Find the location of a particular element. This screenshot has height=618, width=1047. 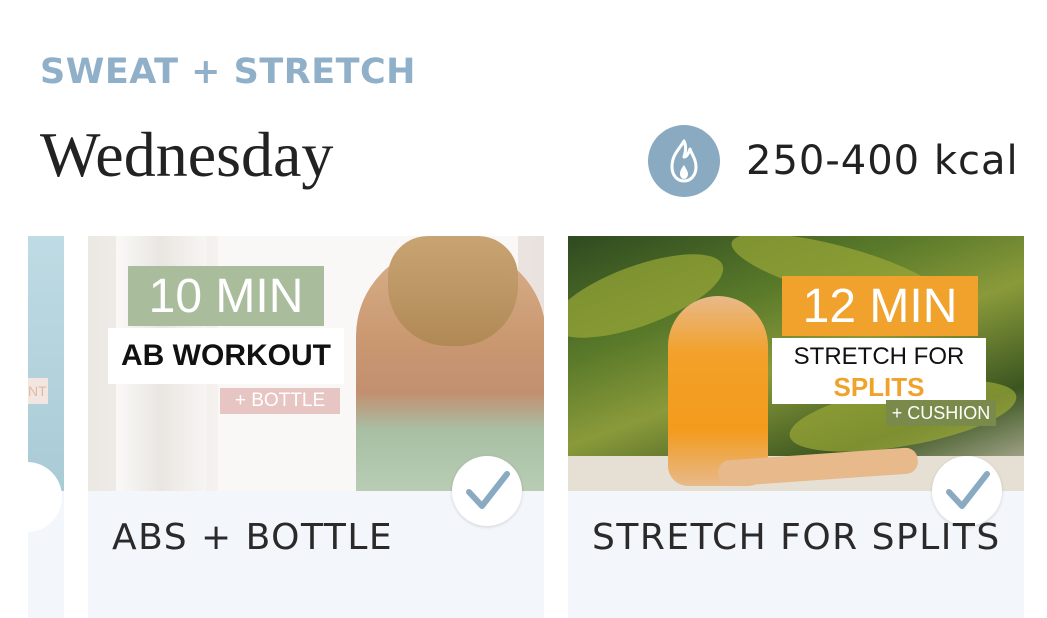

flame-icon is located at coordinates (684, 161).